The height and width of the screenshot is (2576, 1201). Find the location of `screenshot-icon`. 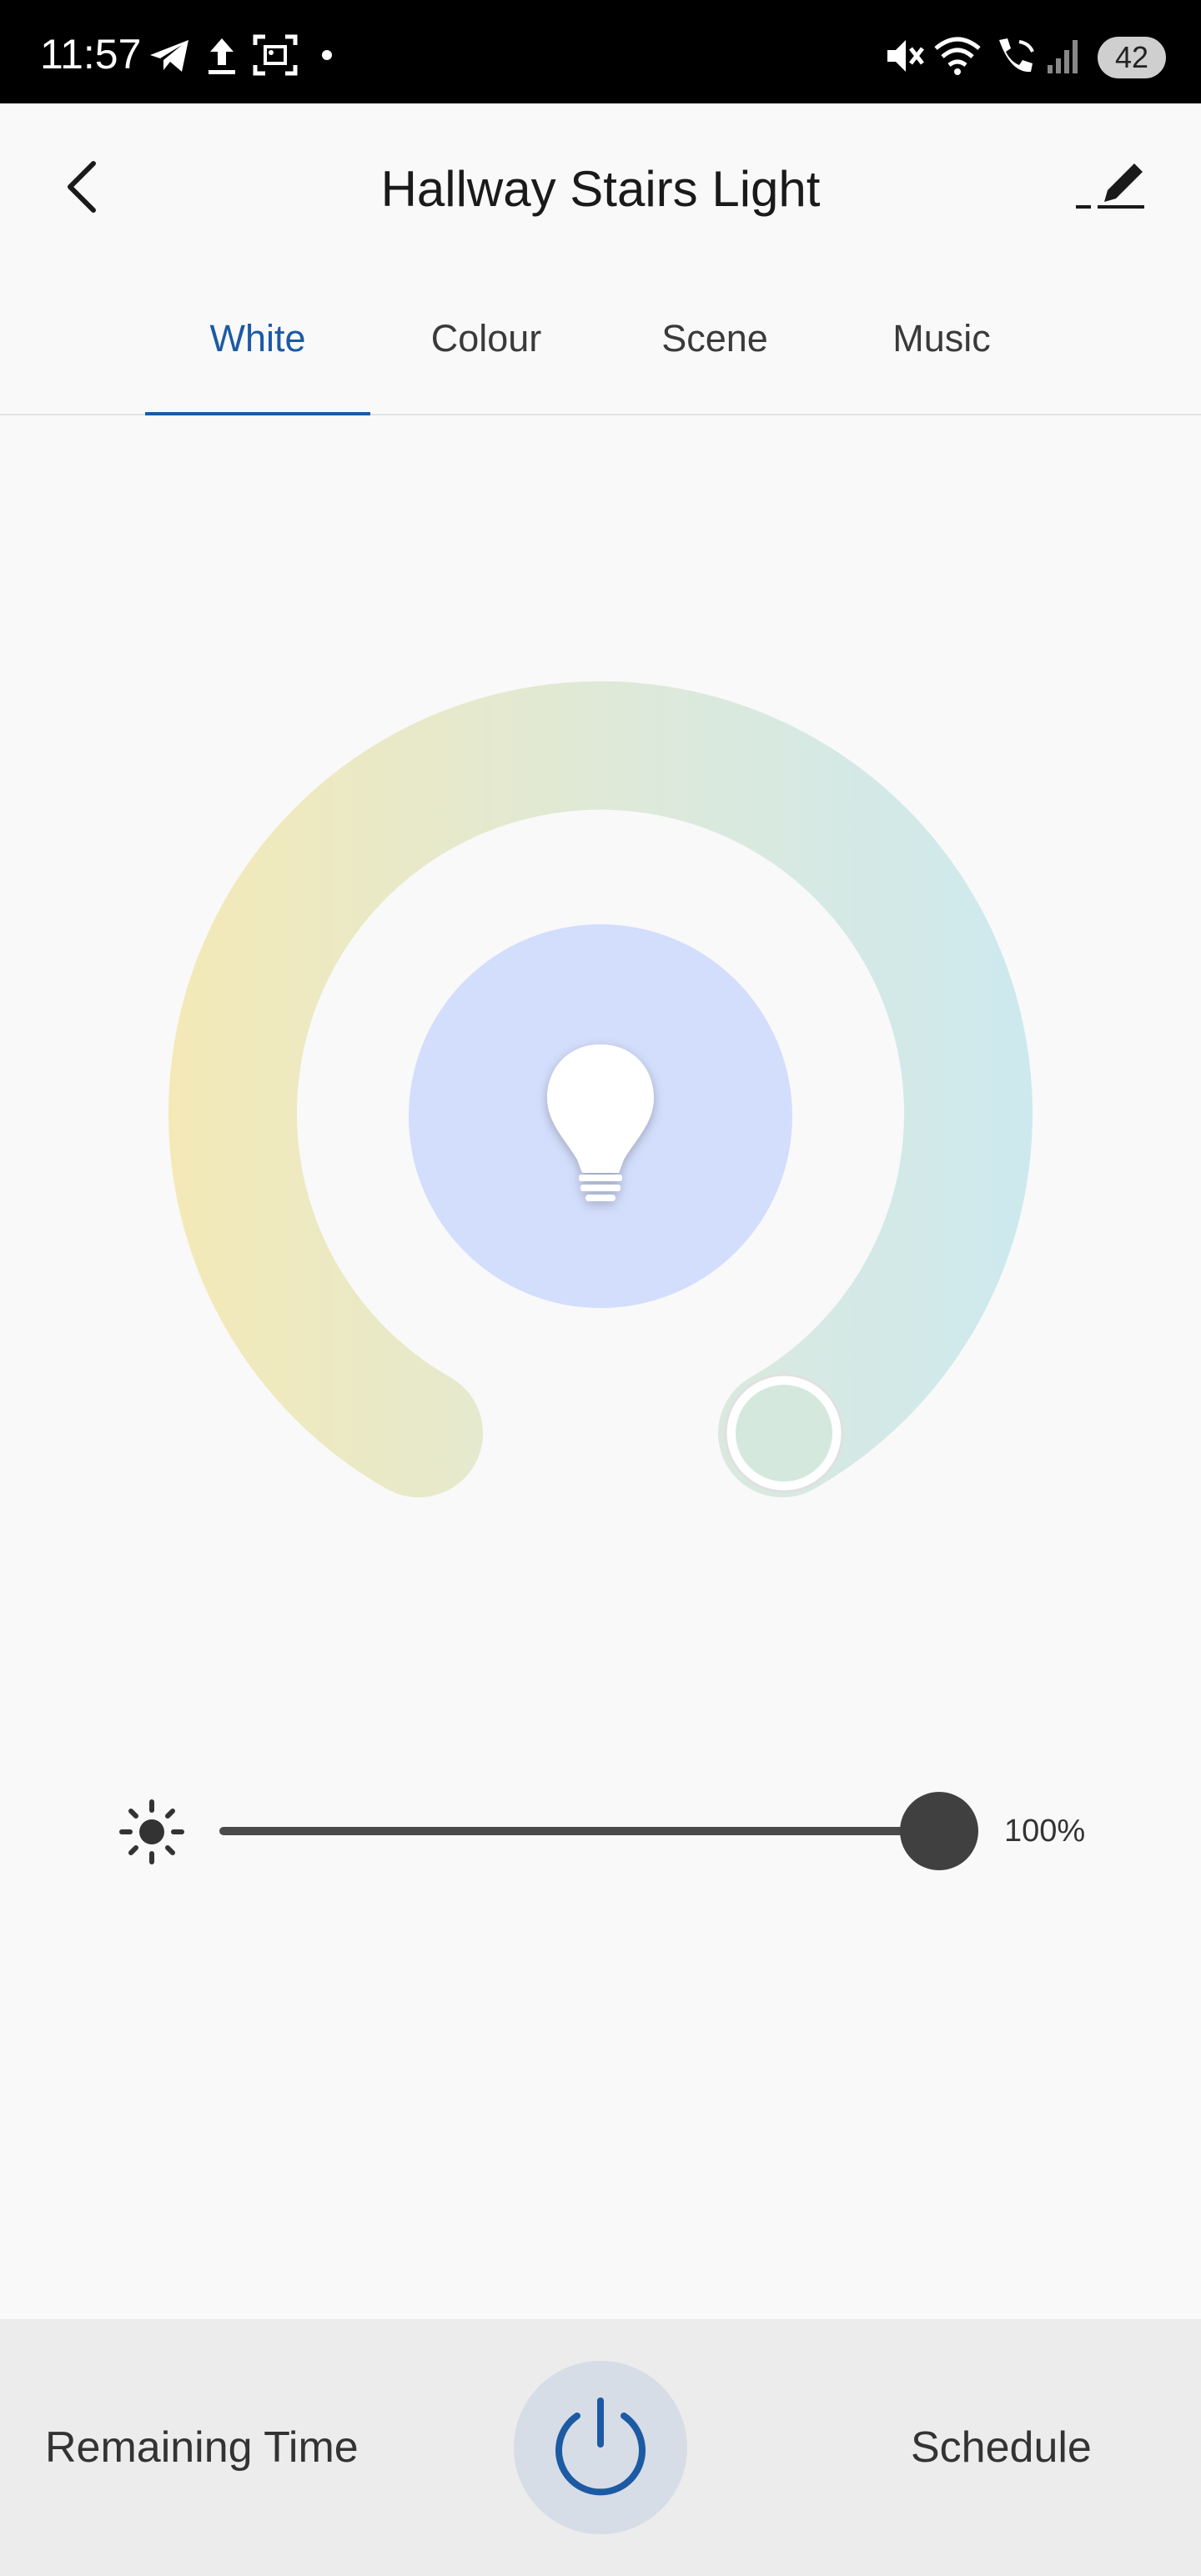

screenshot-icon is located at coordinates (275, 55).